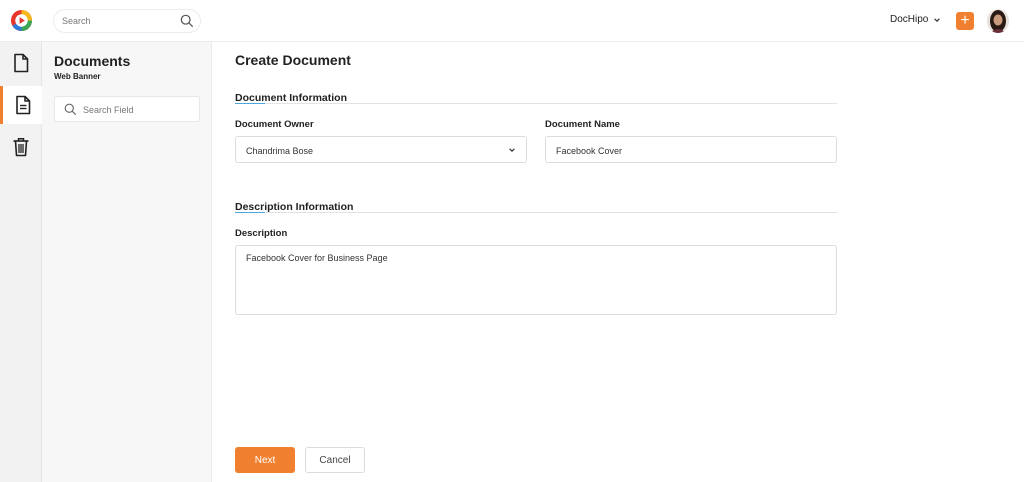  I want to click on field-search, so click(127, 109).